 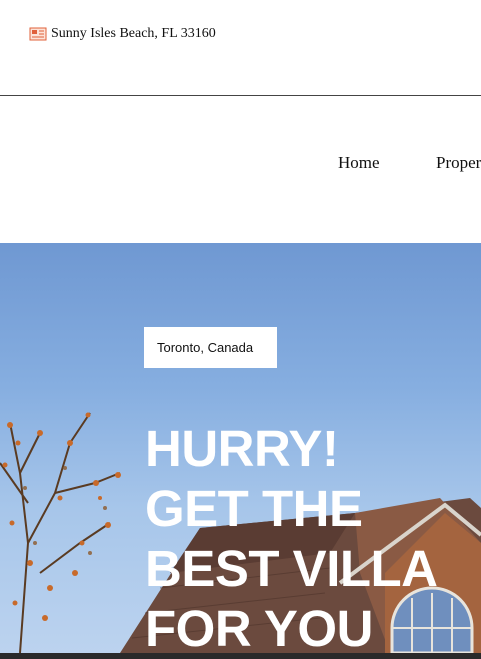 What do you see at coordinates (259, 626) in the screenshot?
I see `headline-line: FOR YOU` at bounding box center [259, 626].